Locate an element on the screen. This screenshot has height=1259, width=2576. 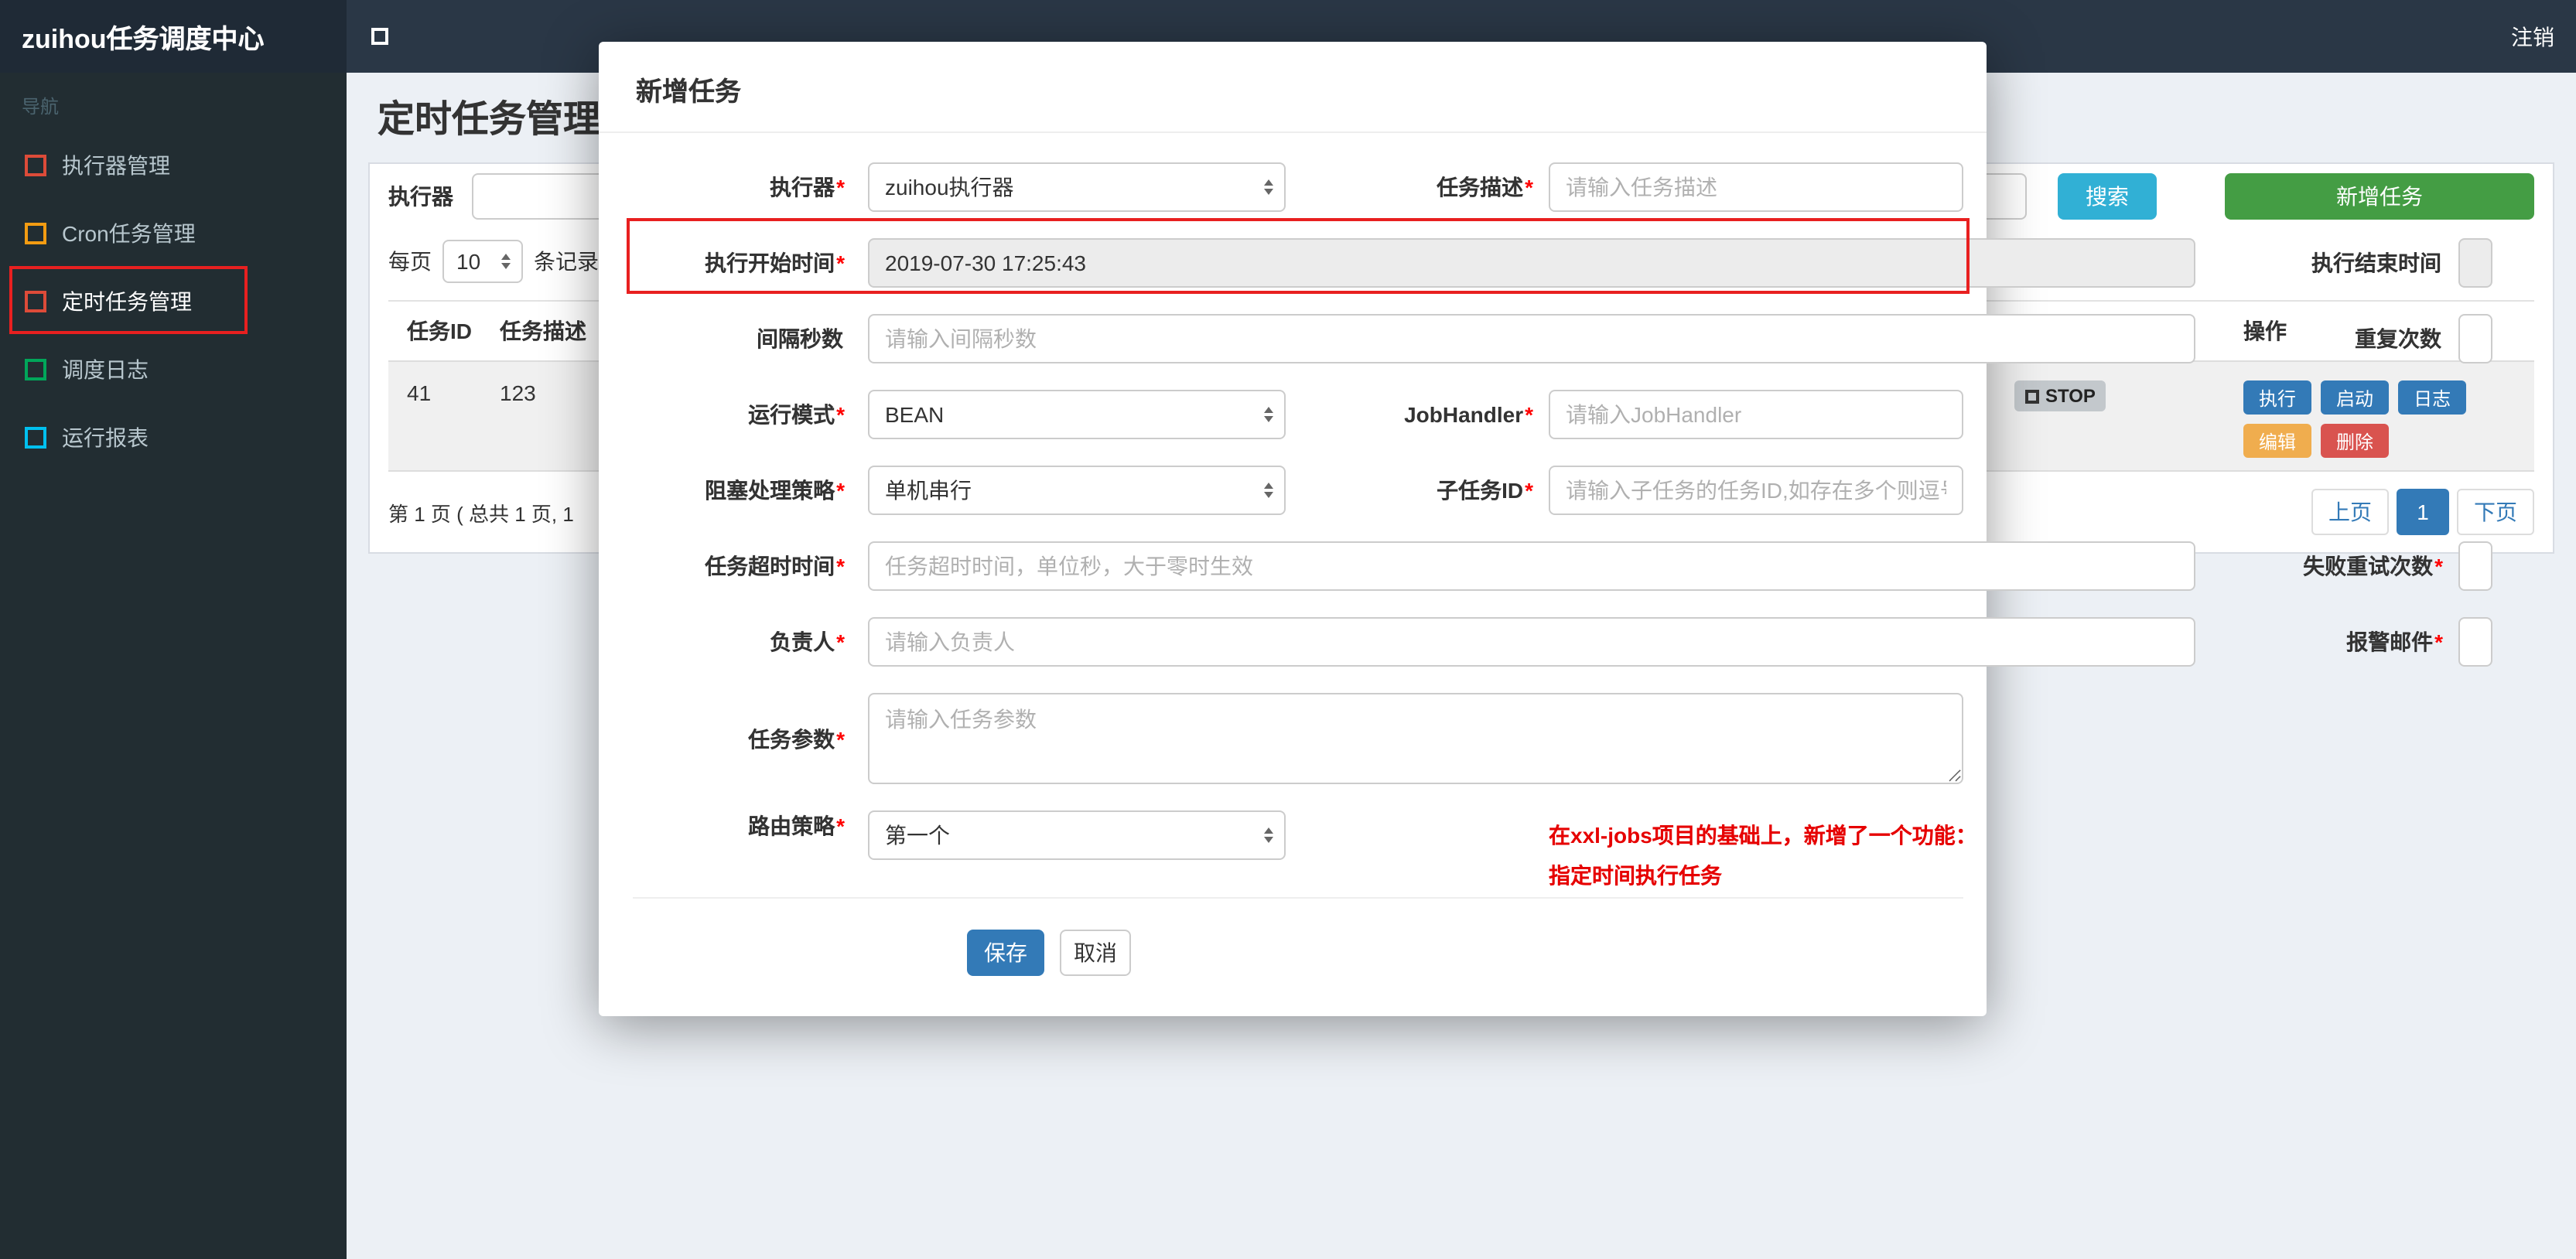
start-time-input is located at coordinates (1531, 263).